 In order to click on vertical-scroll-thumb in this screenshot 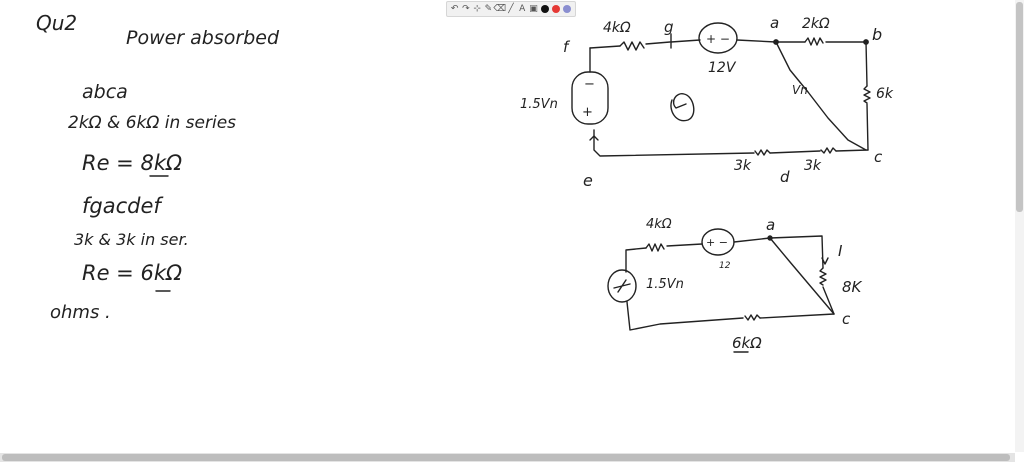, I will do `click(1019, 107)`.